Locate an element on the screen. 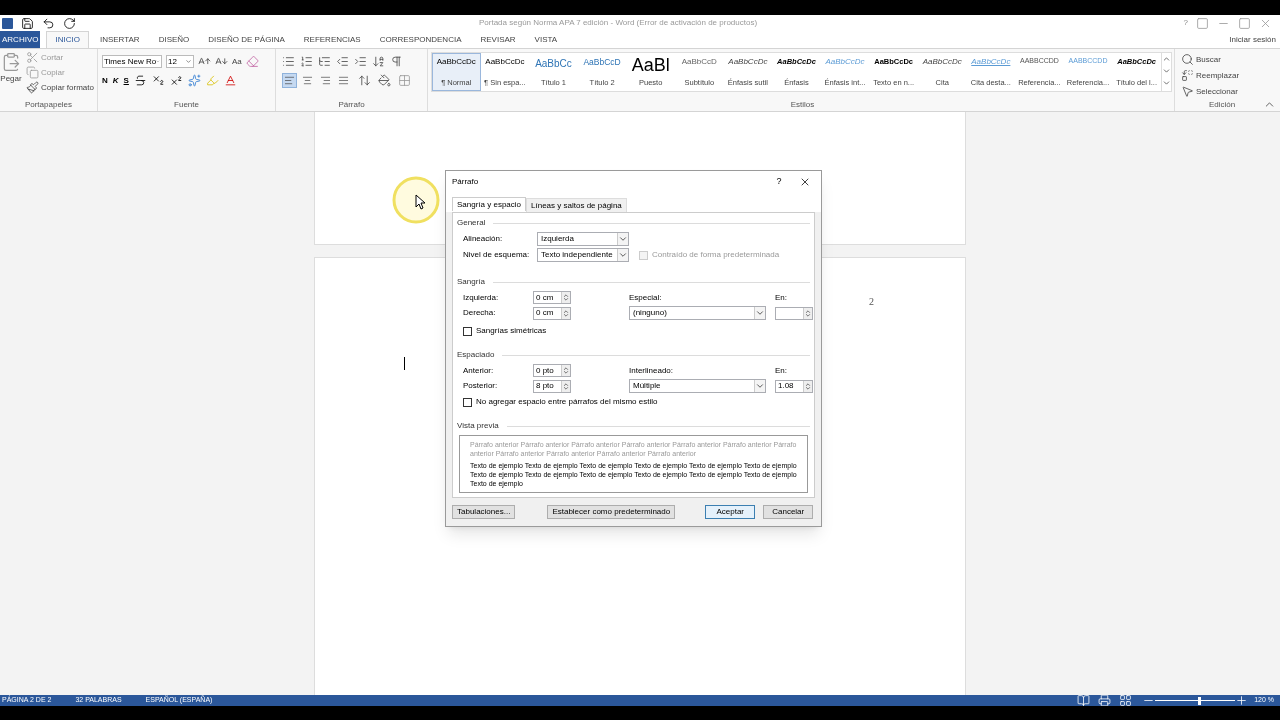  pilcrow-icon is located at coordinates (396, 61).